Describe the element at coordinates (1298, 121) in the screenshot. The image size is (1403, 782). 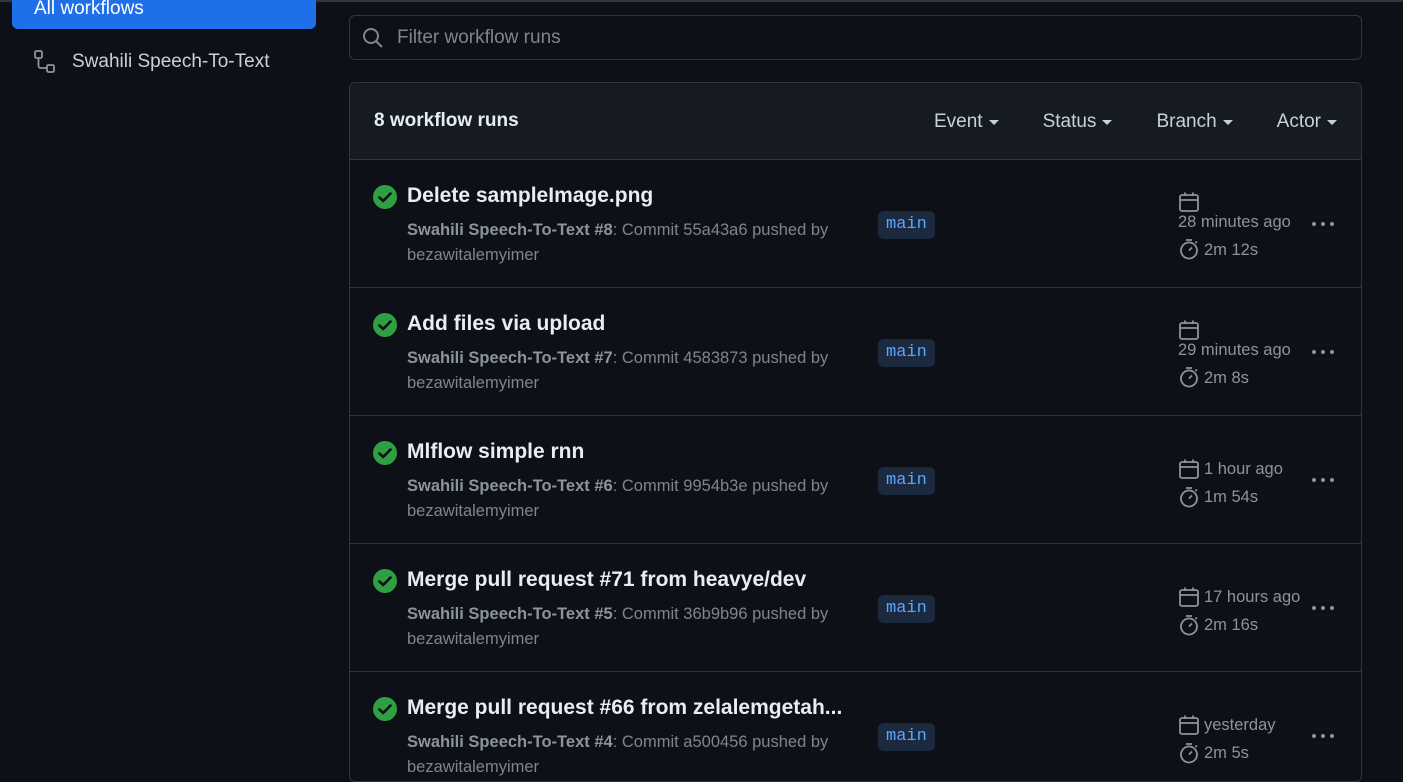
I see `actor-filter-label: Actor` at that location.